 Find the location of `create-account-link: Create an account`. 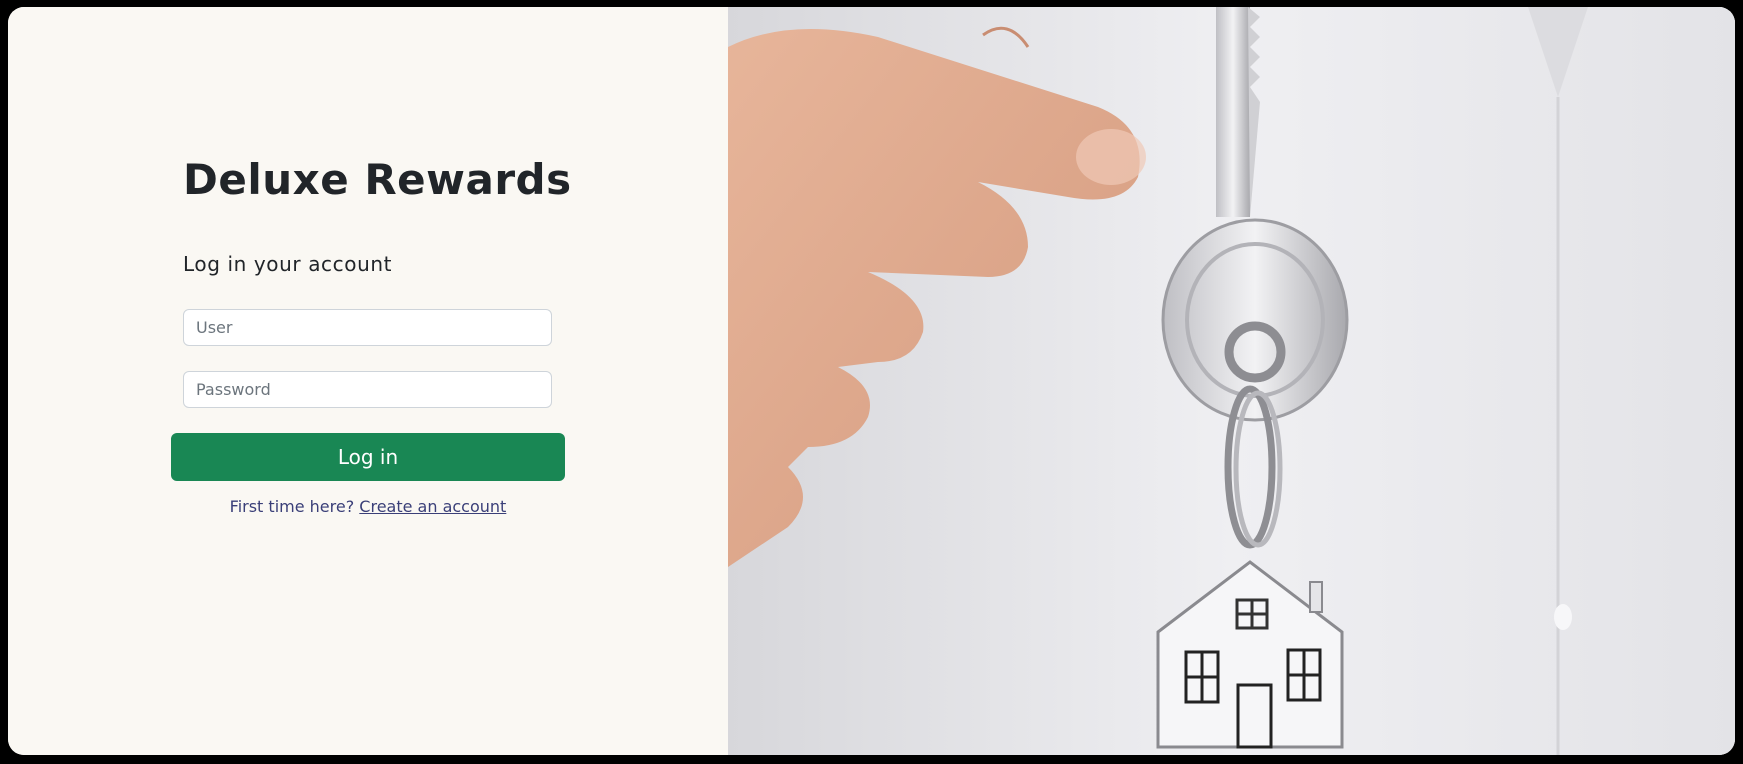

create-account-link: Create an account is located at coordinates (432, 506).